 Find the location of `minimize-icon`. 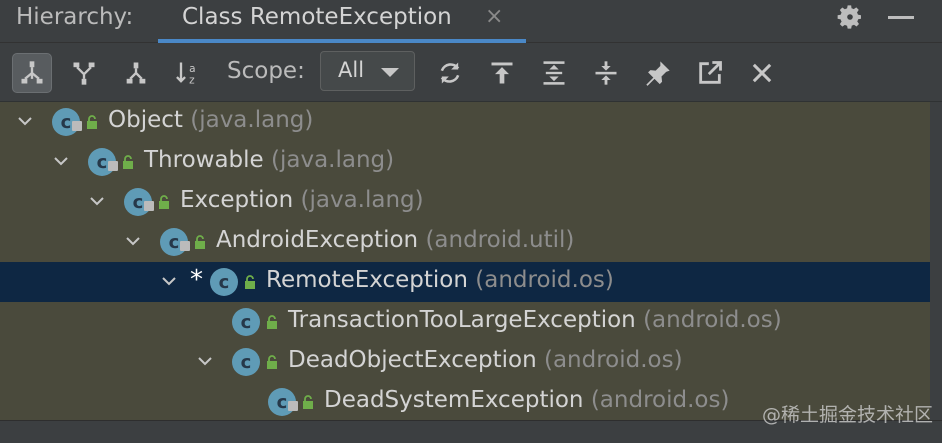

minimize-icon is located at coordinates (901, 17).